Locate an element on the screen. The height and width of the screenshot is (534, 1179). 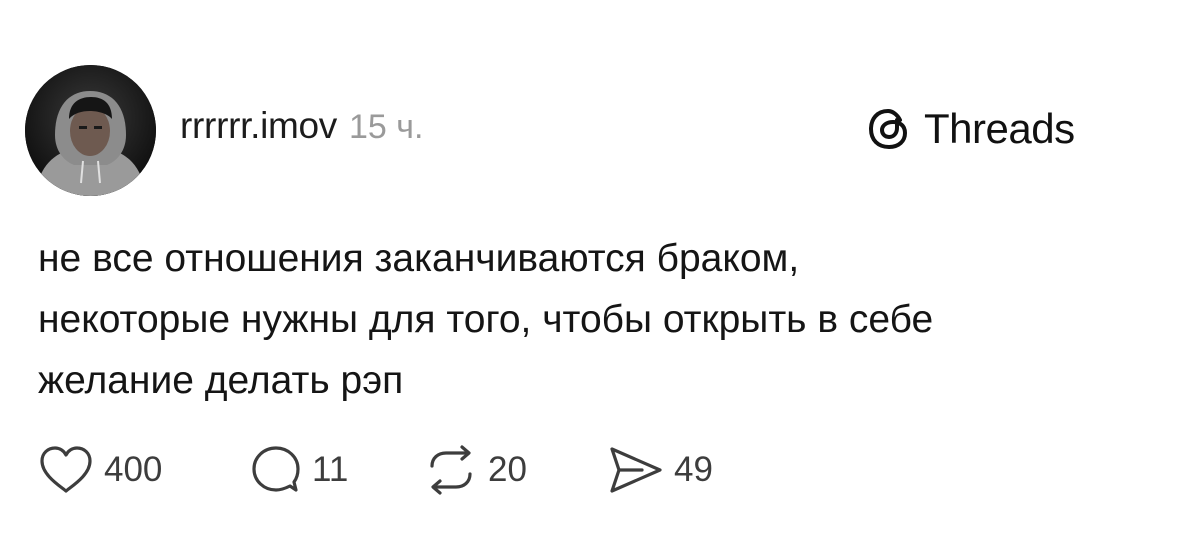
post-timestamp: 15 ч. is located at coordinates (386, 127).